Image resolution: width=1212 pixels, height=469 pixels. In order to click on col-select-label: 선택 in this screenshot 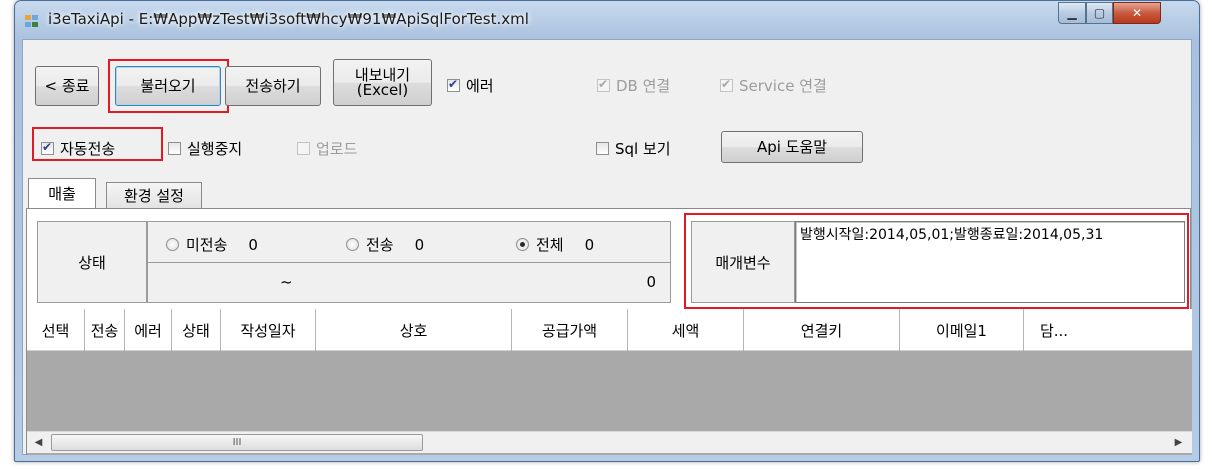, I will do `click(55, 330)`.